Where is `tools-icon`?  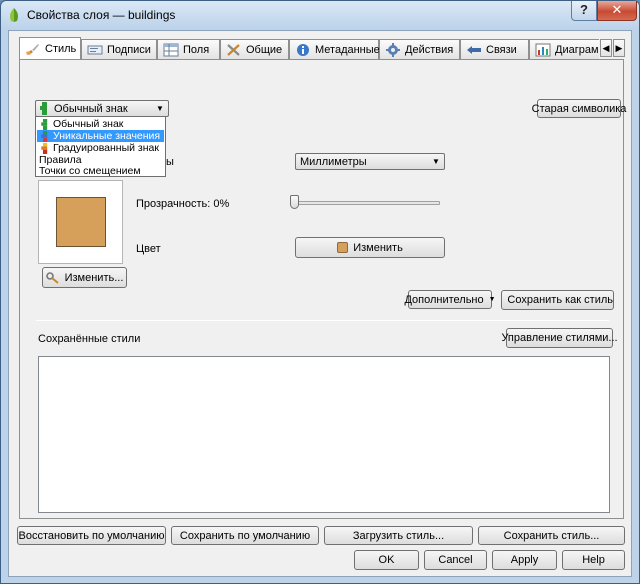
tools-icon is located at coordinates (233, 49).